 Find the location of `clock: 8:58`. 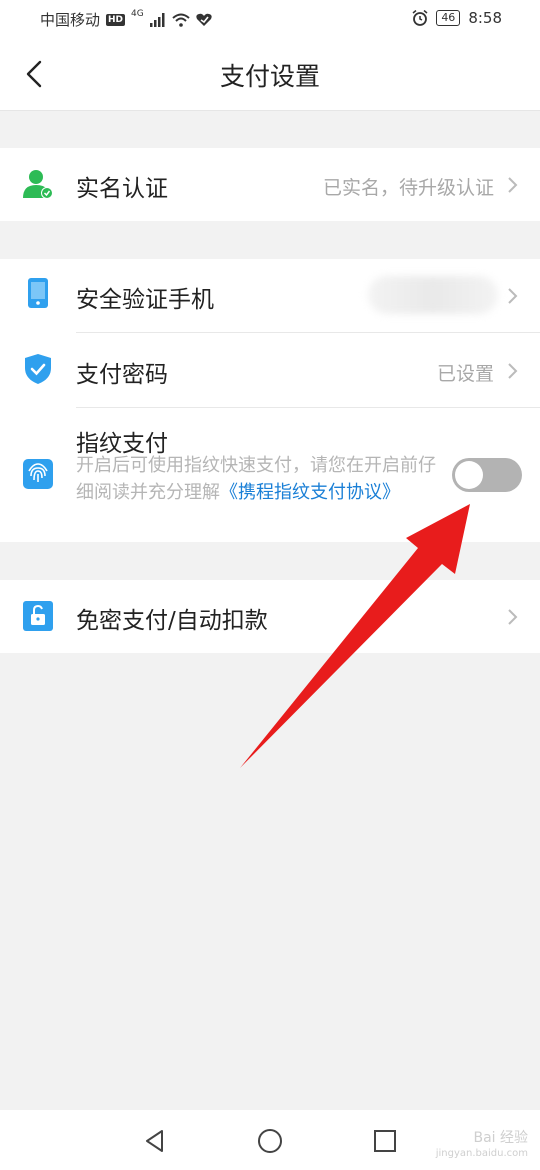

clock: 8:58 is located at coordinates (485, 18).